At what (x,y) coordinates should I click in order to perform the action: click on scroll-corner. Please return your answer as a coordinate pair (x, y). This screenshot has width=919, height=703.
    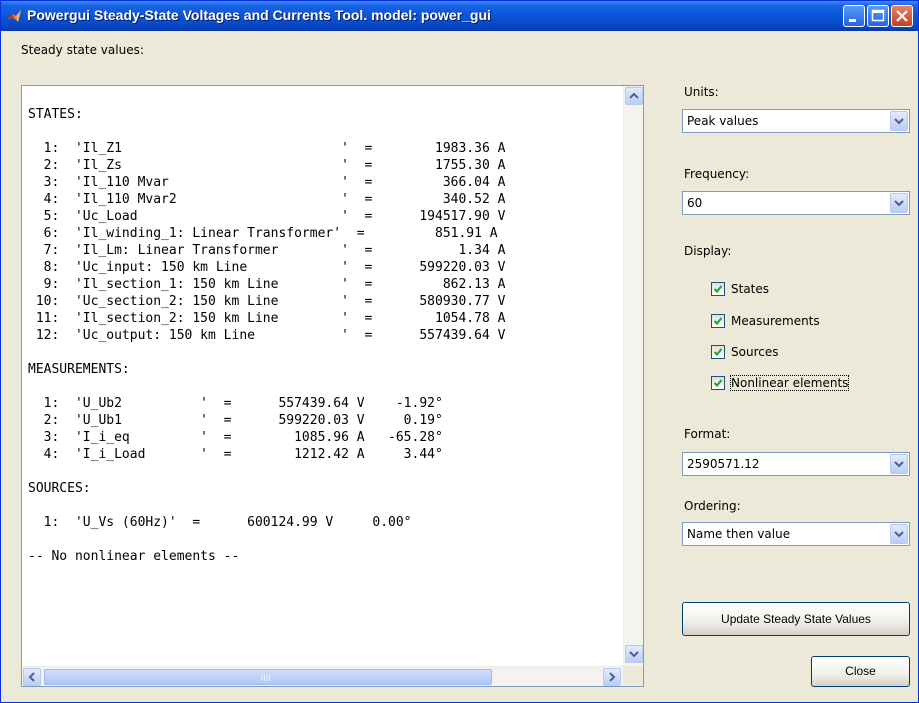
    Looking at the image, I should click on (633, 676).